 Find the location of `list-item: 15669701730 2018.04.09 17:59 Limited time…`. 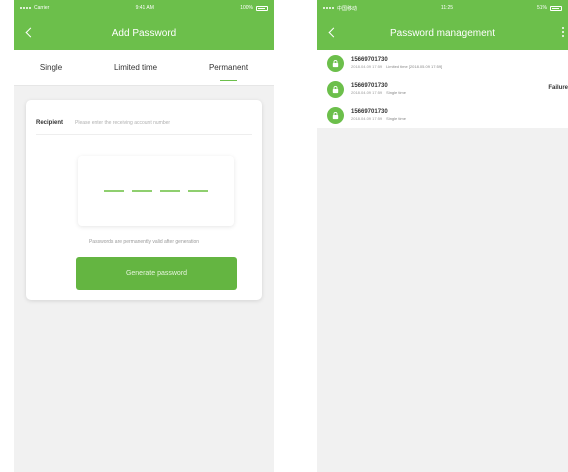

list-item: 15669701730 2018.04.09 17:59 Limited time… is located at coordinates (442, 63).